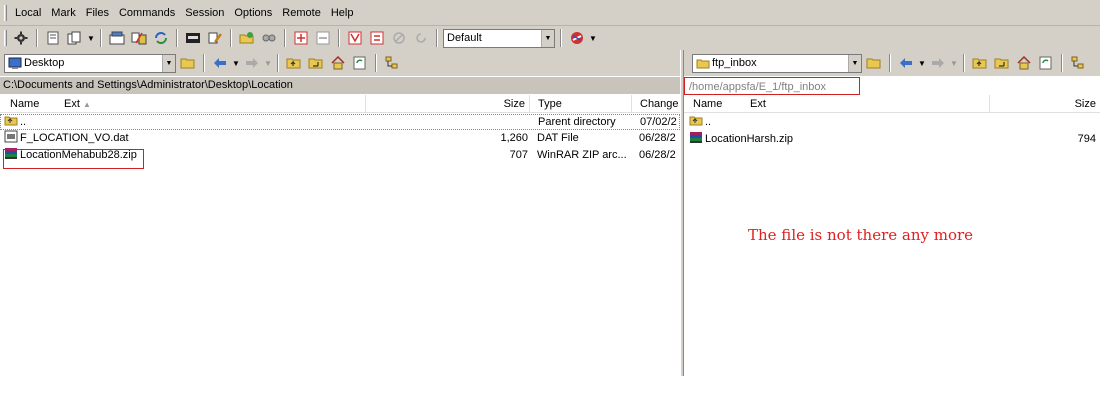 This screenshot has height=400, width=1100. Describe the element at coordinates (53, 38) in the screenshot. I see `terminal-icon` at that location.